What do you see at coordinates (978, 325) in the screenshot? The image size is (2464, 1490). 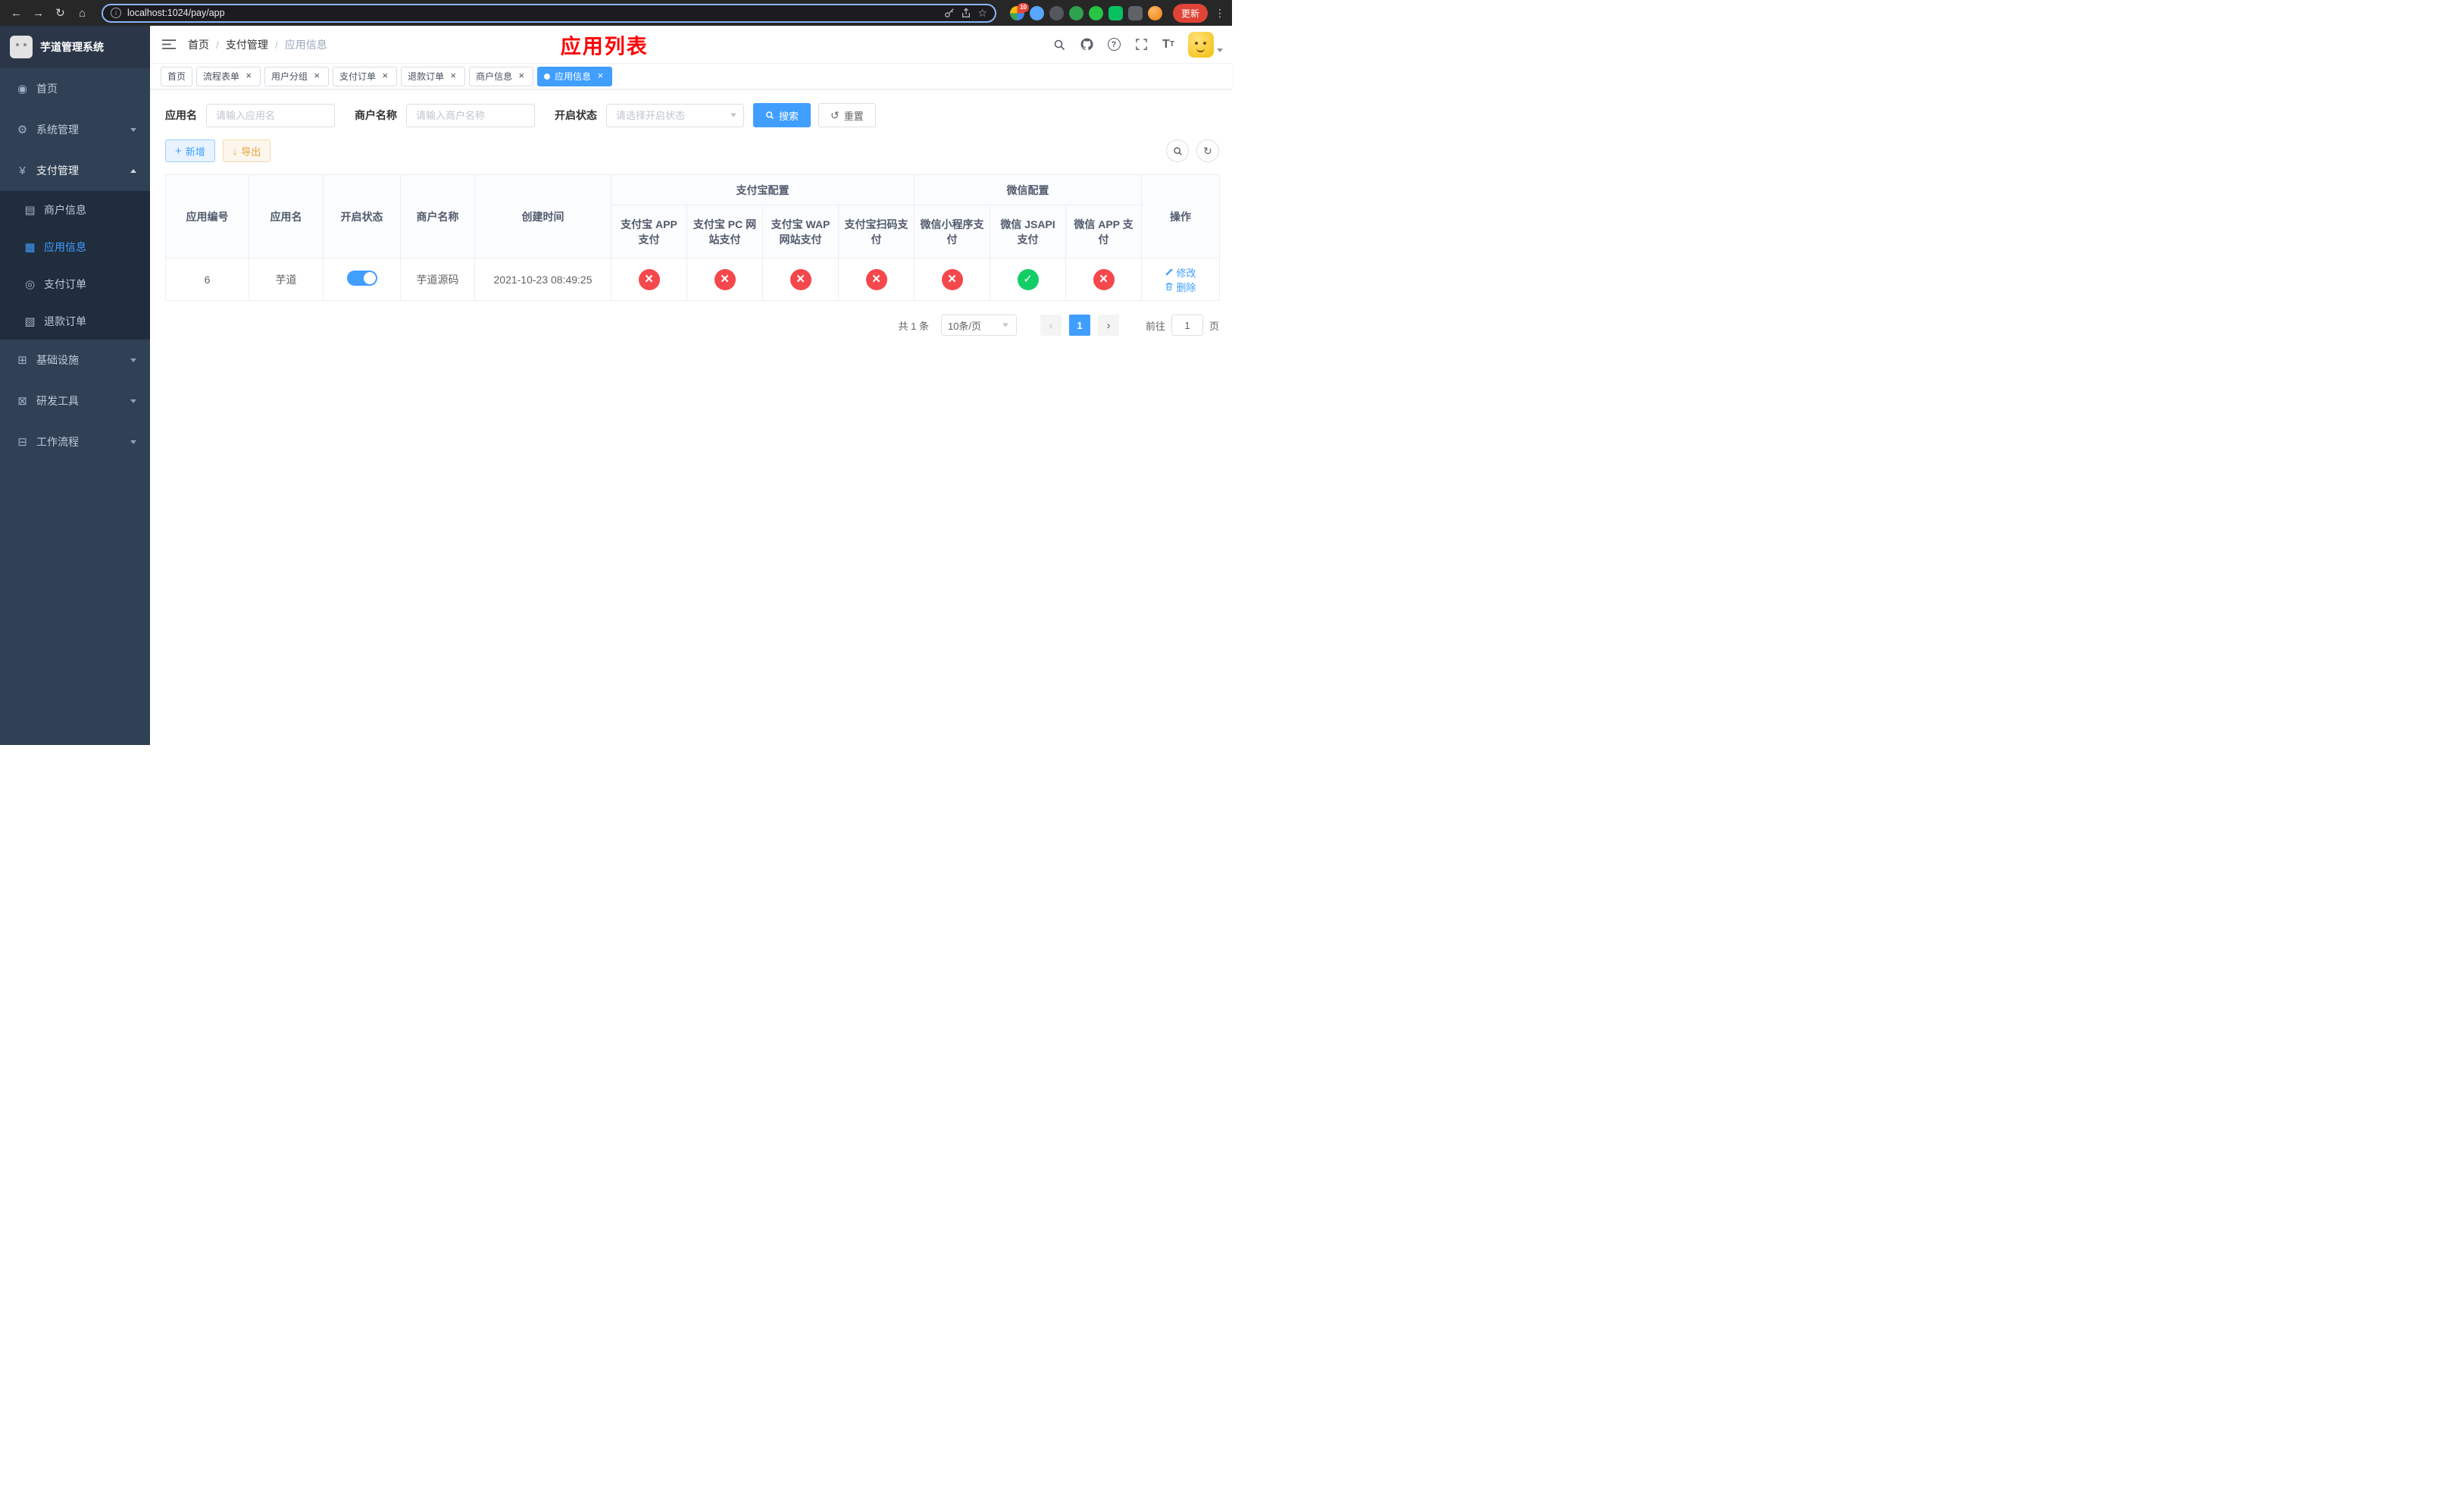 I see `page-size-select: 10条/页` at bounding box center [978, 325].